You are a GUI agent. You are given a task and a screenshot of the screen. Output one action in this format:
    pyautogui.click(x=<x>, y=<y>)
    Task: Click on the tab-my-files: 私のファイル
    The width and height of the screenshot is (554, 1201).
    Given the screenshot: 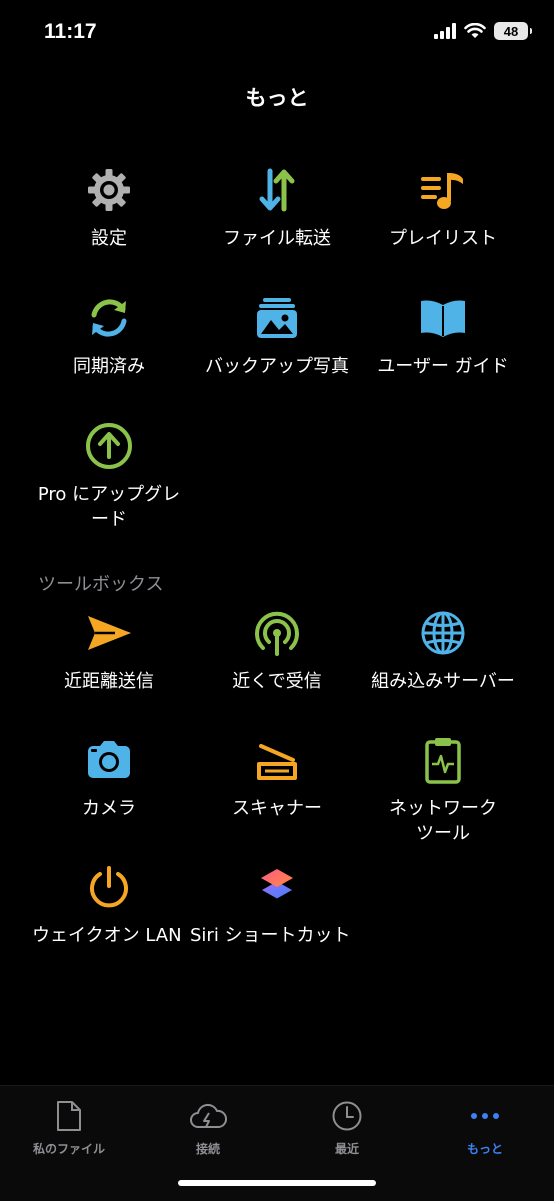 What is the action you would take?
    pyautogui.click(x=69, y=1127)
    